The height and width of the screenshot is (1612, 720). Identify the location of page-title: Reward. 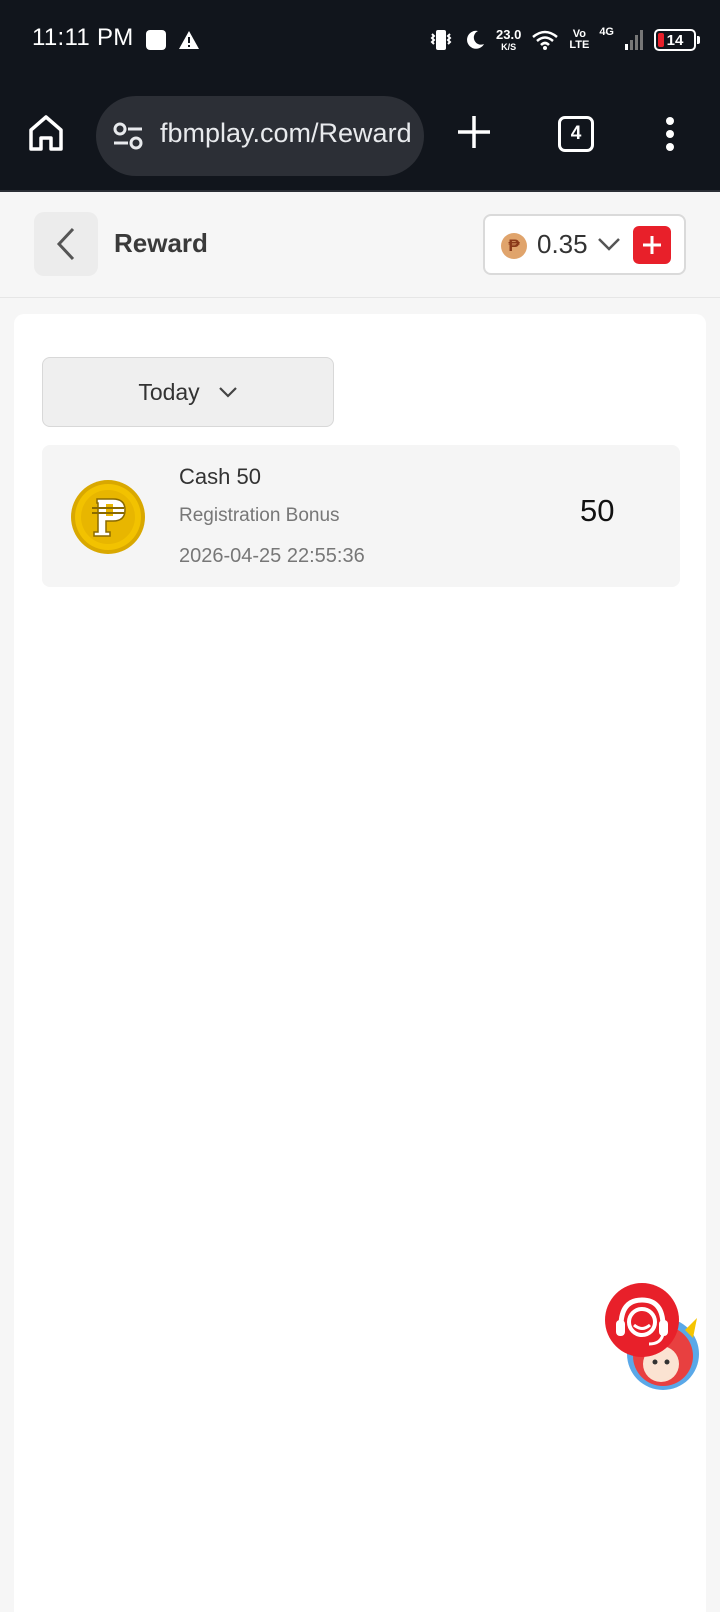
(161, 243).